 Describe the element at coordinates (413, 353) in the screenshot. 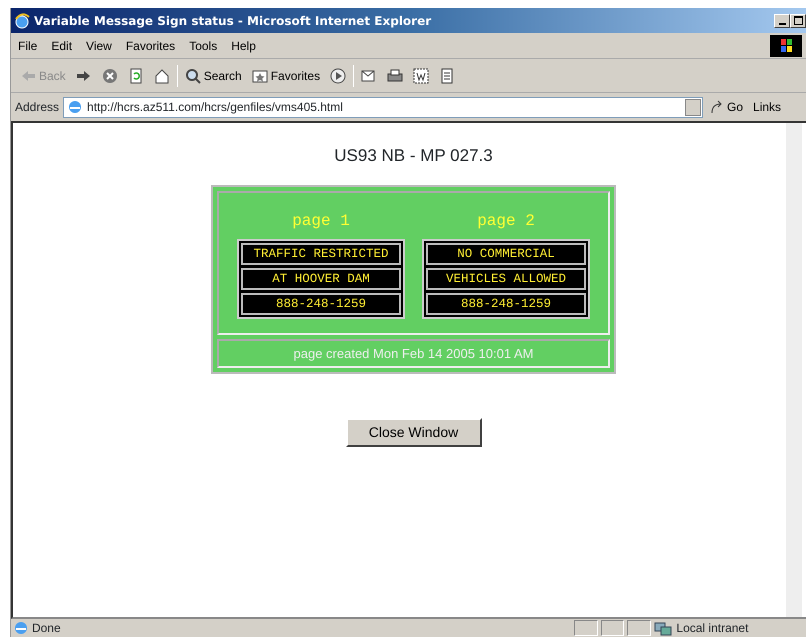

I see `created-text: page created Mon Feb 14 2005 10:01 AM` at that location.